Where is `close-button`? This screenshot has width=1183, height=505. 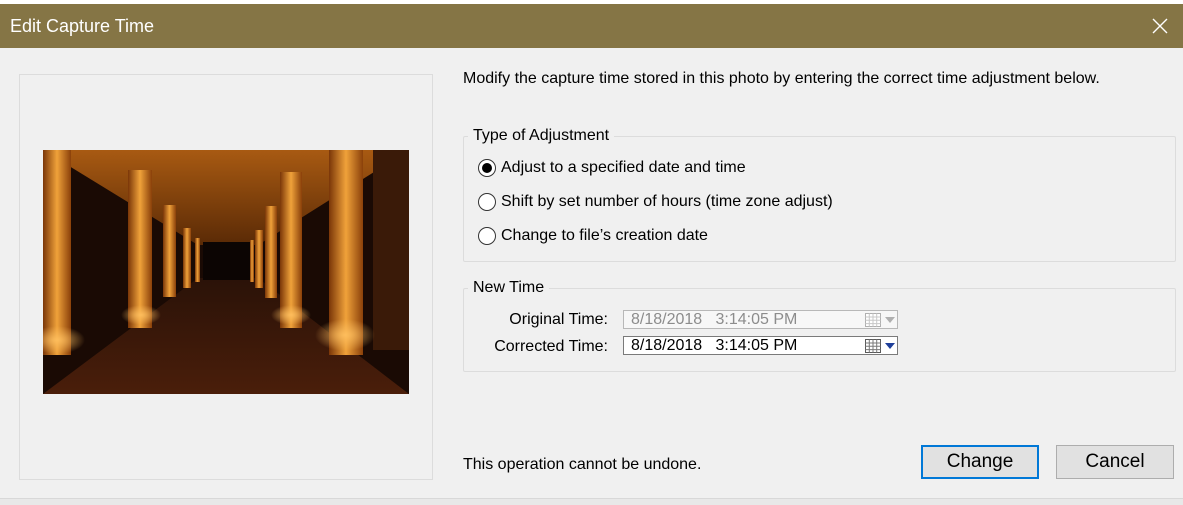
close-button is located at coordinates (1160, 26).